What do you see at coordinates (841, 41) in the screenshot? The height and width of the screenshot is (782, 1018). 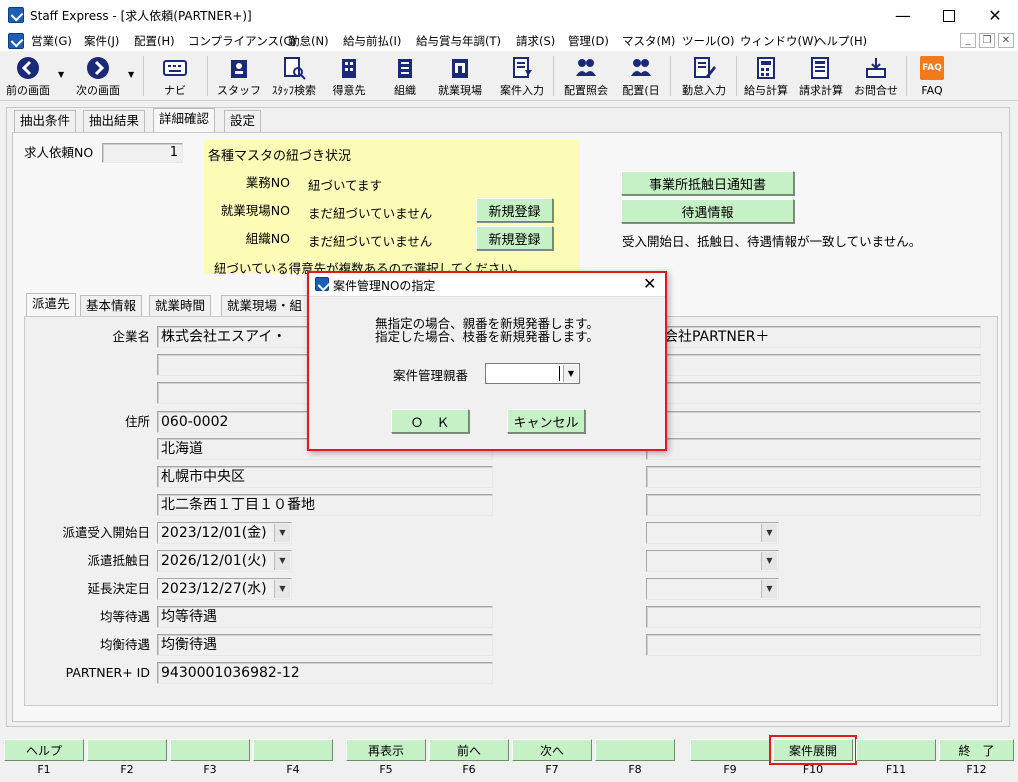 I see `menu-help: ヘルプ(H)` at bounding box center [841, 41].